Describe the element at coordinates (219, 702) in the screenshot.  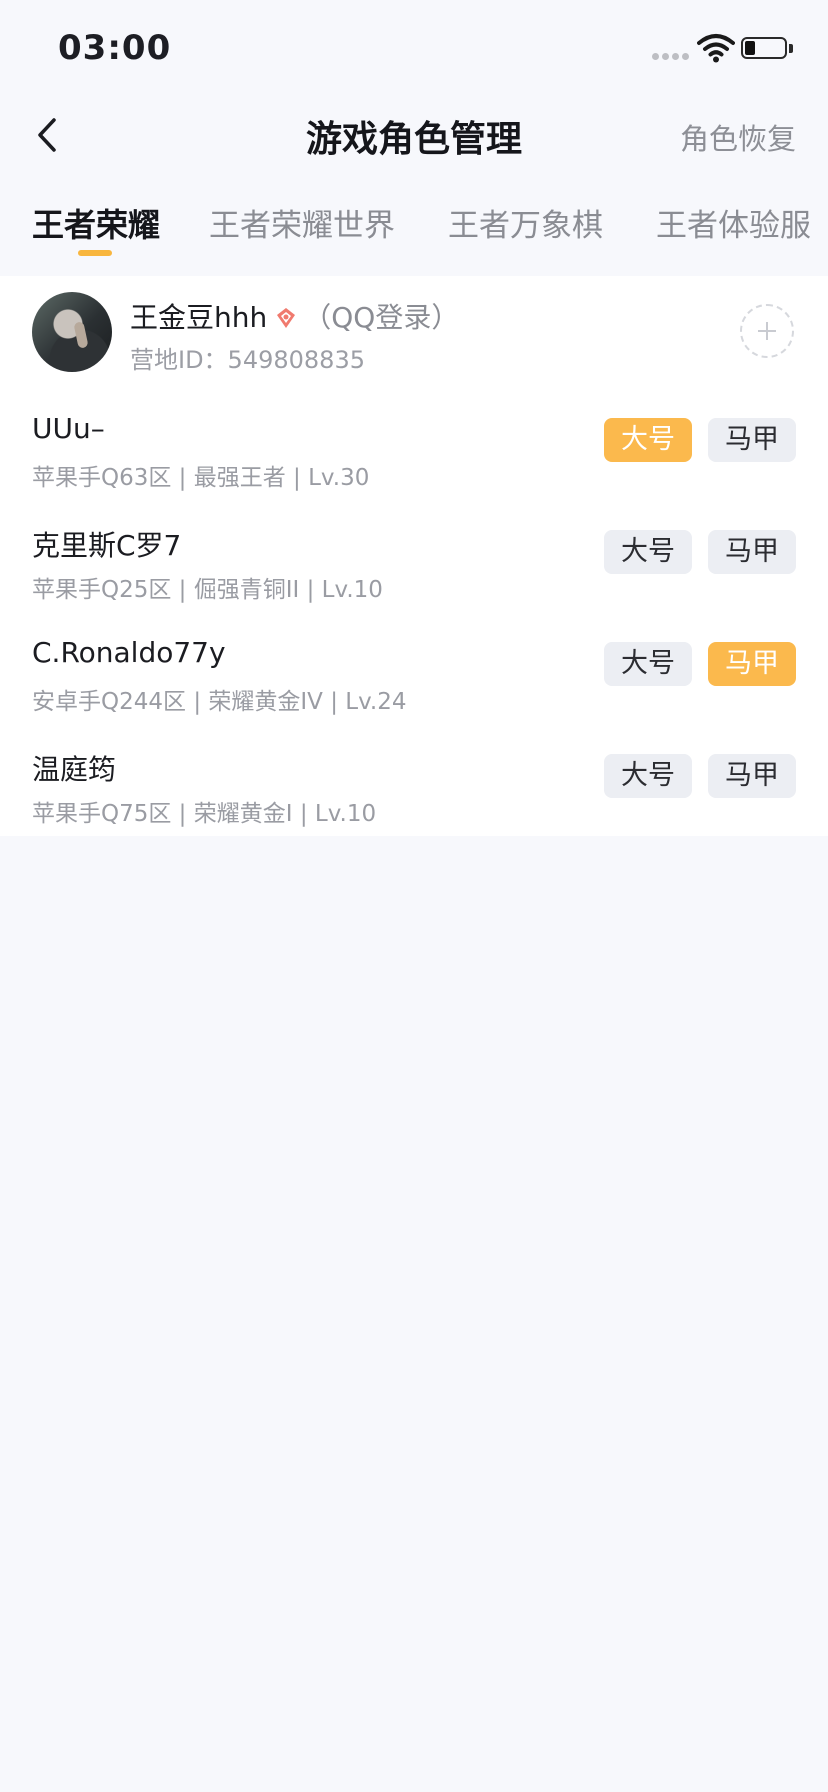
I see `role-info: 安卓手Q244区 | 荣耀黄金IV | Lv.24` at that location.